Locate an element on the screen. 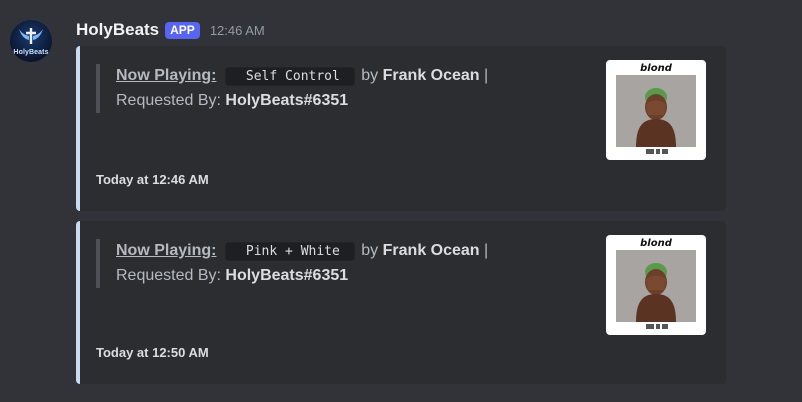 Image resolution: width=802 pixels, height=402 pixels. embed-footer: Today at 12:50 AM is located at coordinates (152, 352).